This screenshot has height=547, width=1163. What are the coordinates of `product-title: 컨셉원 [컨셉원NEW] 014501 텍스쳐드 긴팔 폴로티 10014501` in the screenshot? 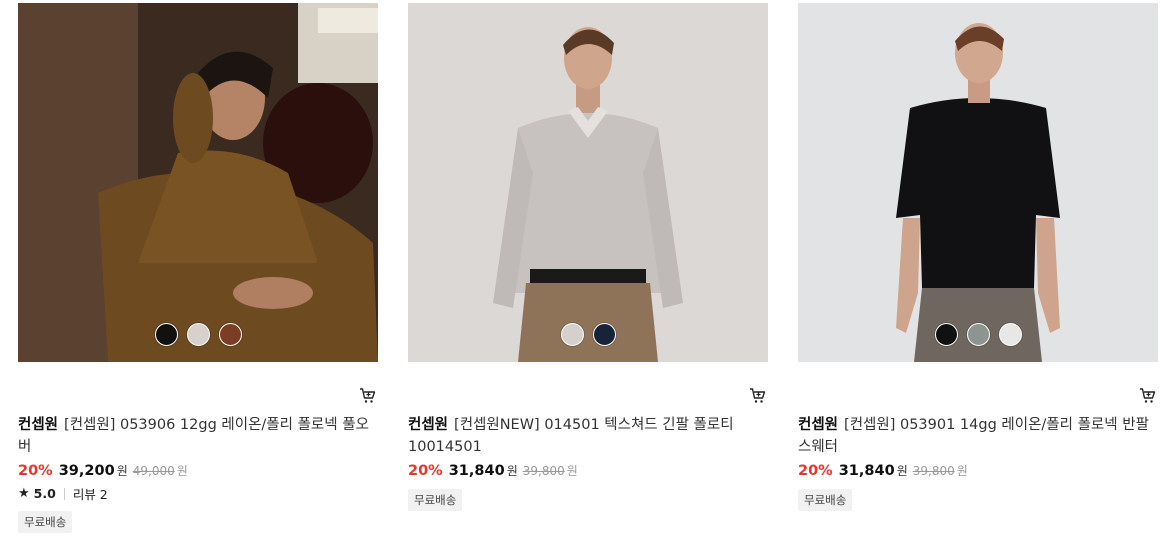 It's located at (589, 436).